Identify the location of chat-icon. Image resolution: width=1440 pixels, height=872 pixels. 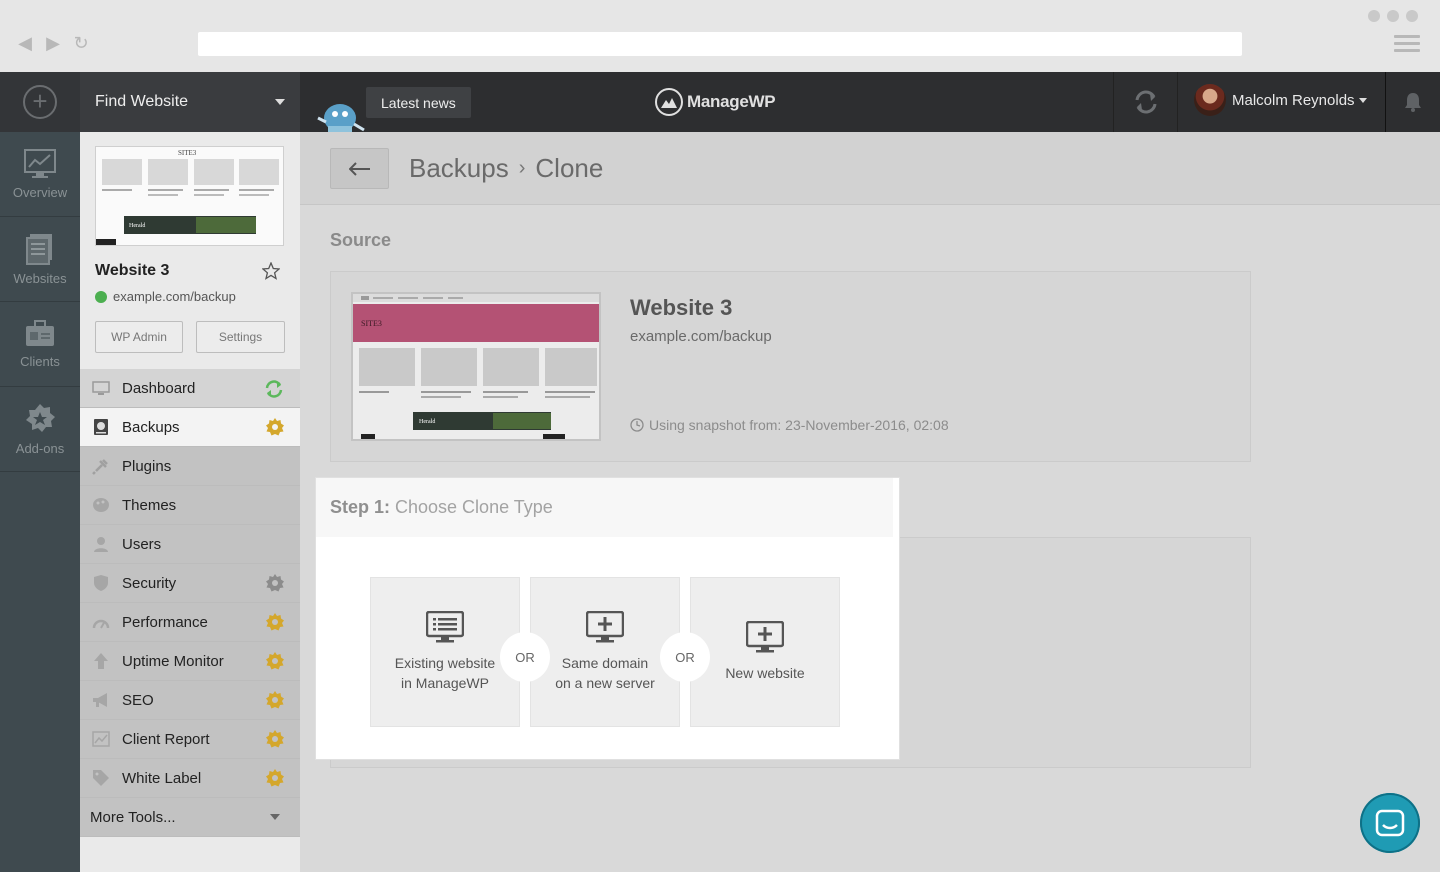
(1390, 823).